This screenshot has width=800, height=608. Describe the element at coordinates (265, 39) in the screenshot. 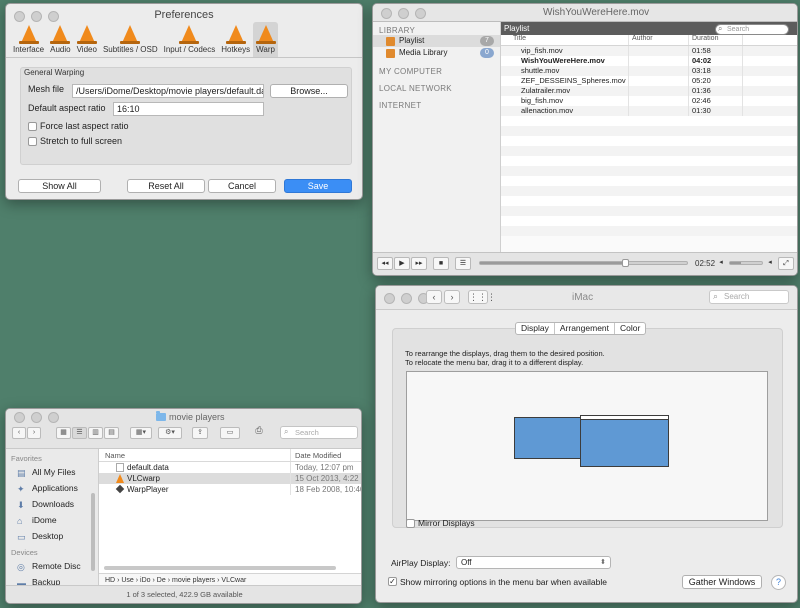

I see `tab-warp: Warp` at that location.